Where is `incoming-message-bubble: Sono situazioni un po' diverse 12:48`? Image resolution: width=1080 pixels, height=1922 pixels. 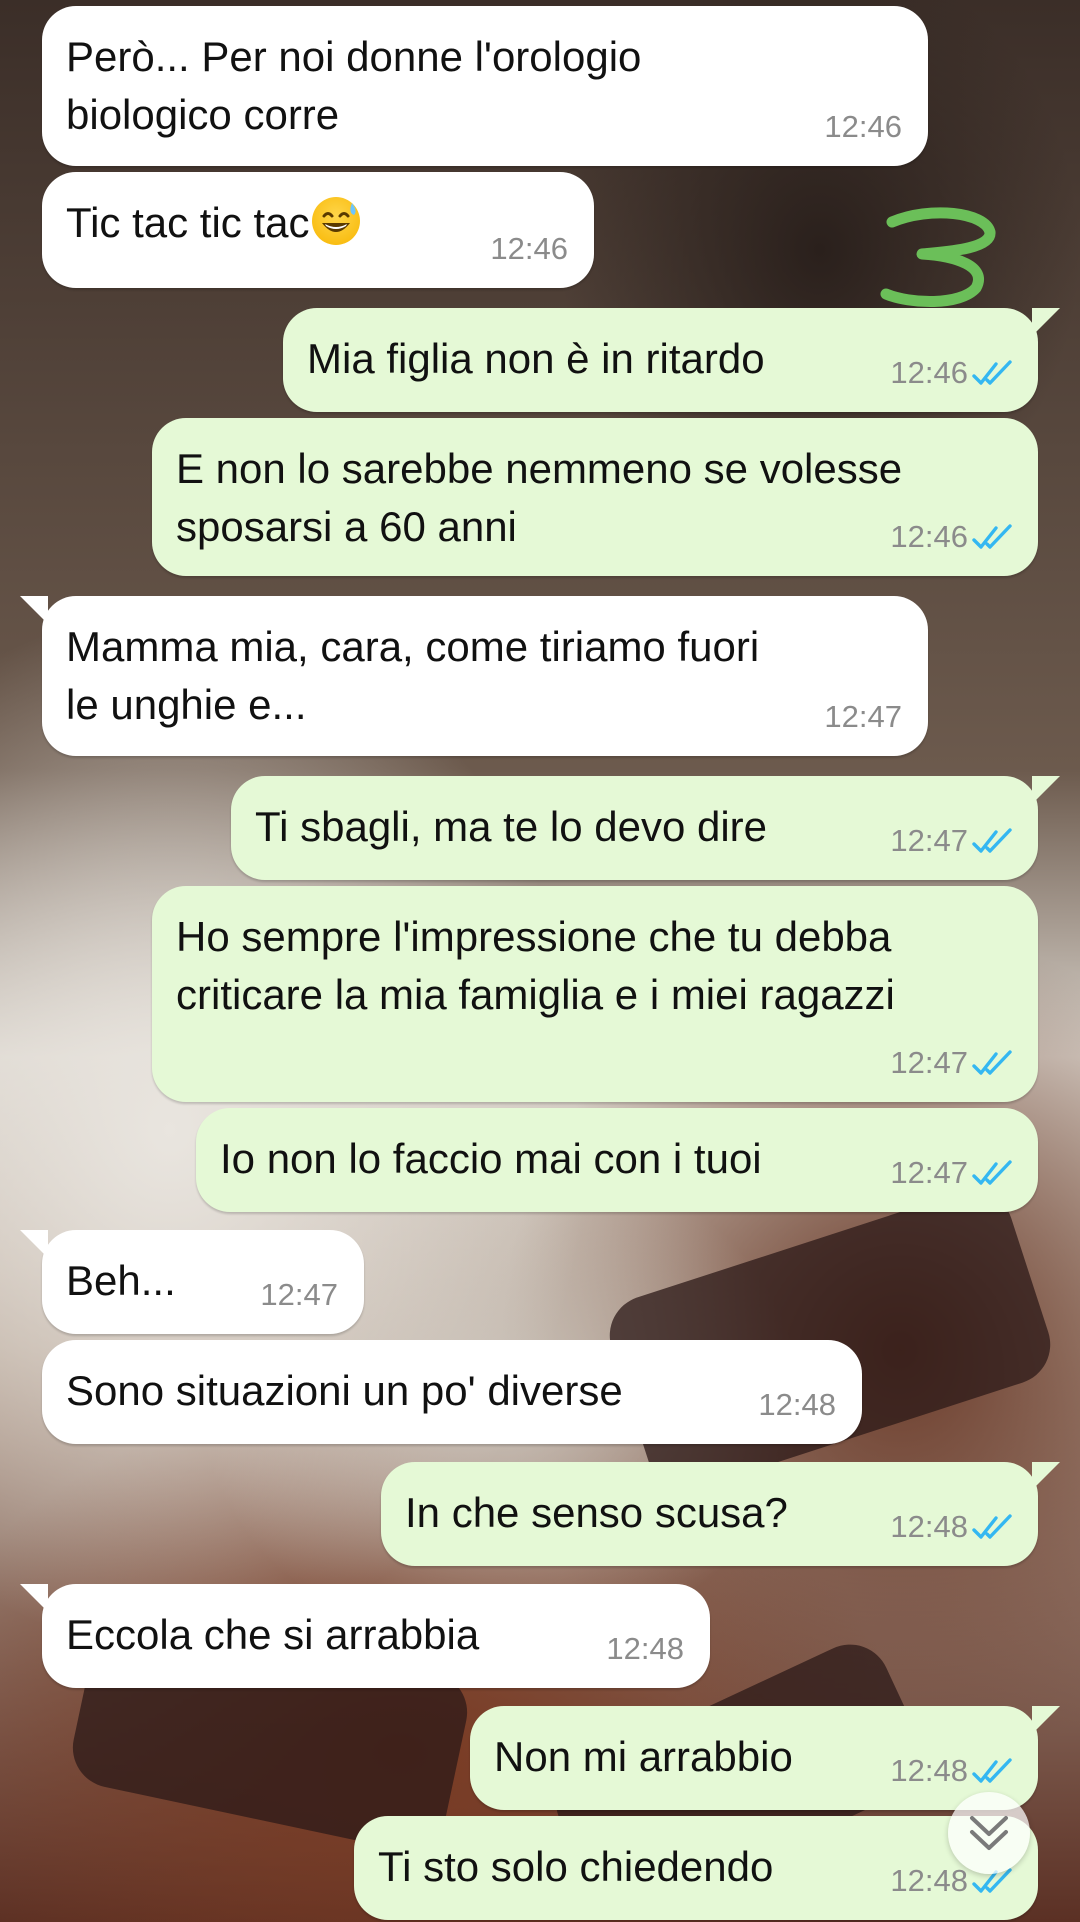
incoming-message-bubble: Sono situazioni un po' diverse 12:48 is located at coordinates (452, 1392).